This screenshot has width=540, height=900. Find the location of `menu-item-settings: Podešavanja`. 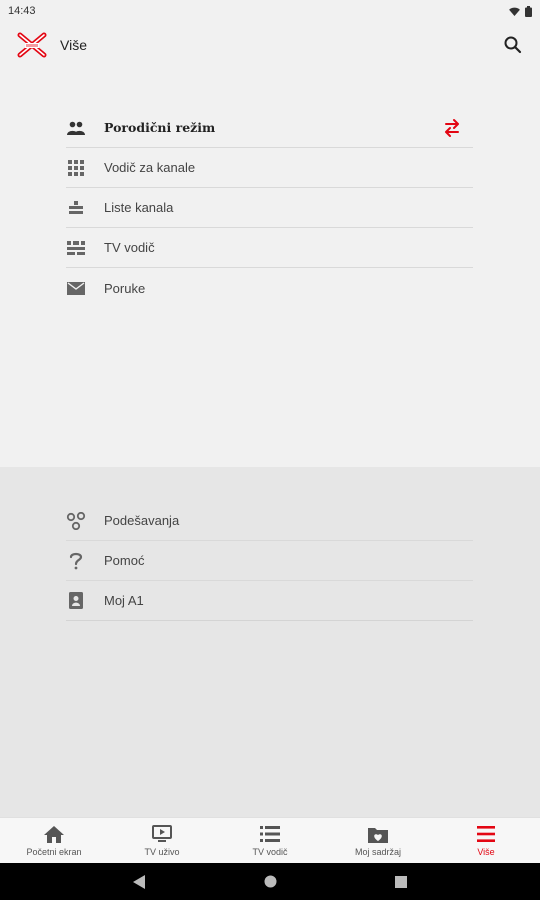

menu-item-settings: Podešavanja is located at coordinates (269, 521).